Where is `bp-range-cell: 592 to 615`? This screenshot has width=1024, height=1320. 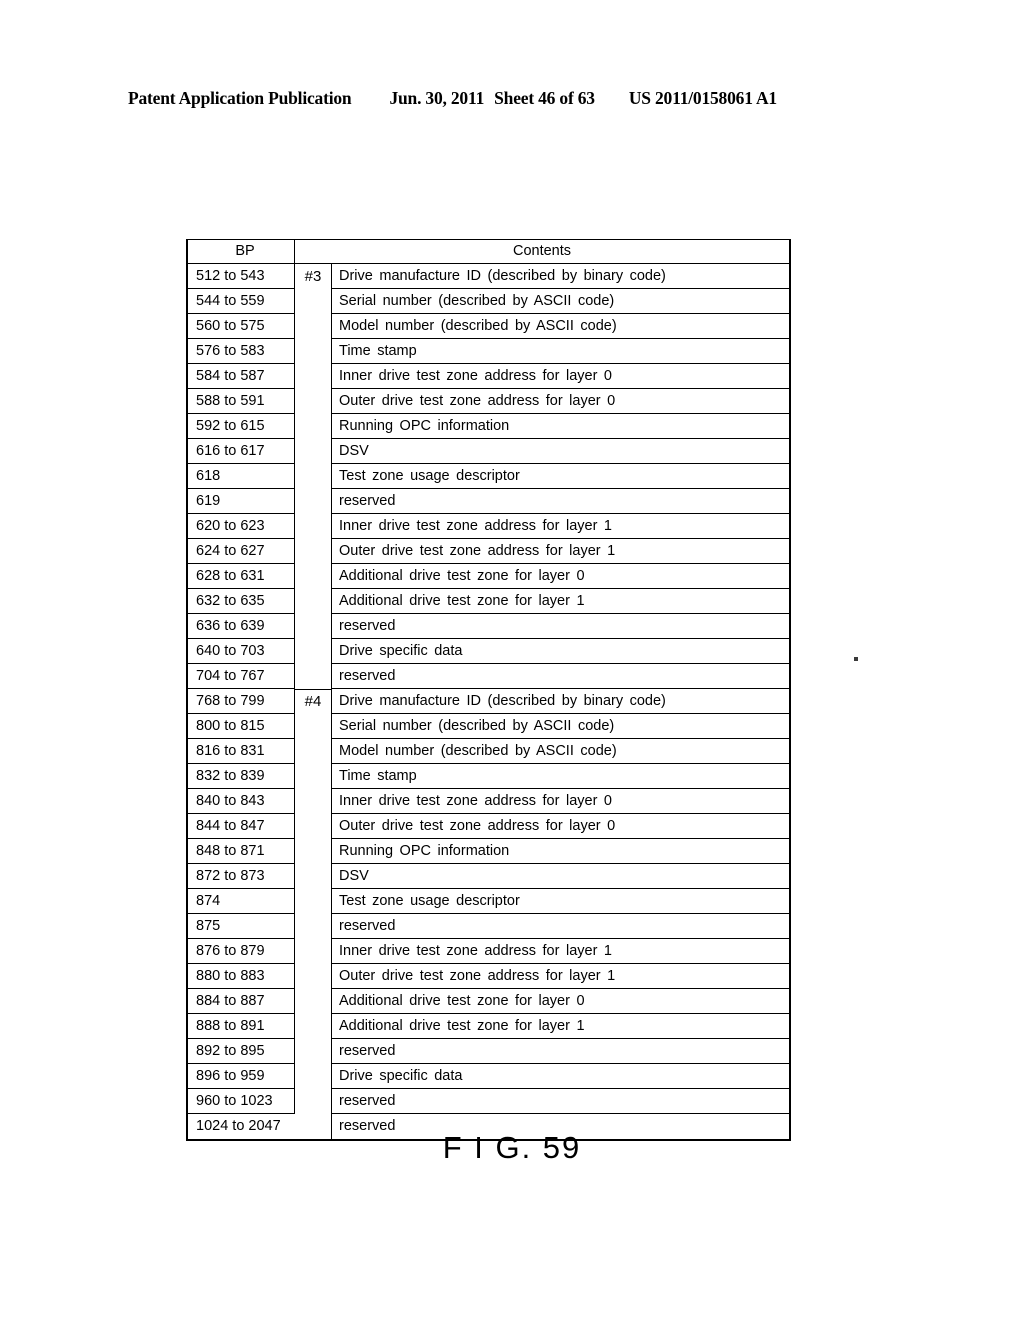
bp-range-cell: 592 to 615 is located at coordinates (241, 426).